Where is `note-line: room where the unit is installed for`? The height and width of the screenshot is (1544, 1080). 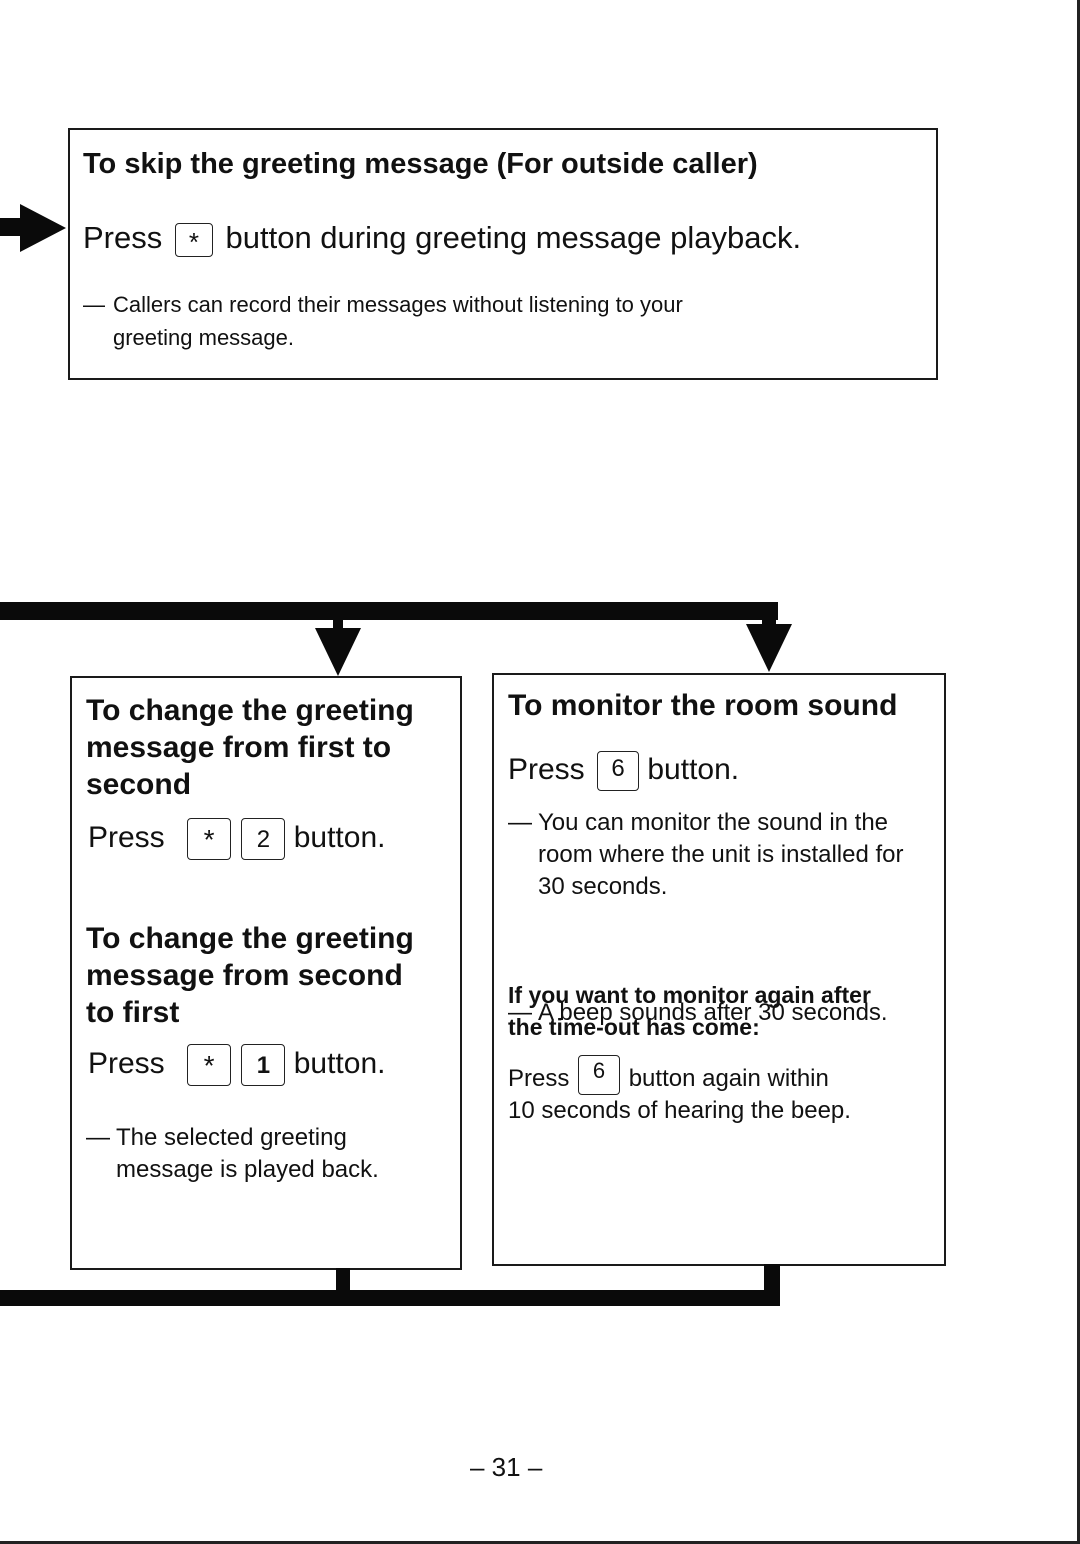
note-line: room where the unit is installed for is located at coordinates (721, 854).